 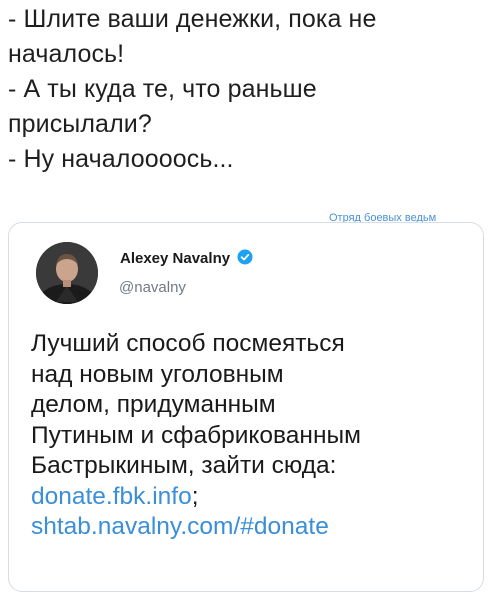 What do you see at coordinates (256, 497) in the screenshot?
I see `tweet-link-line: donate.fbk.info;` at bounding box center [256, 497].